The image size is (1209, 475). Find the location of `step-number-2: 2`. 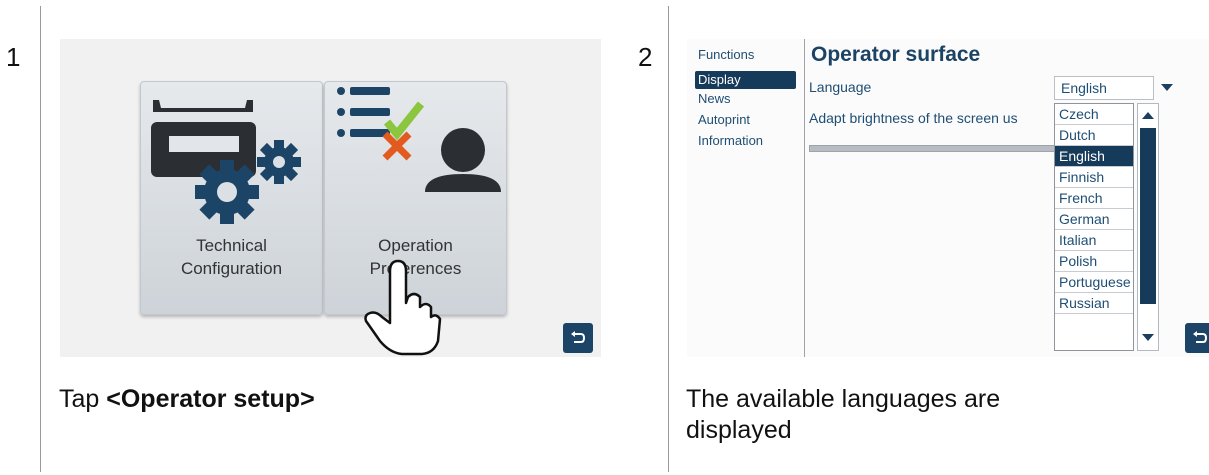

step-number-2: 2 is located at coordinates (645, 57).